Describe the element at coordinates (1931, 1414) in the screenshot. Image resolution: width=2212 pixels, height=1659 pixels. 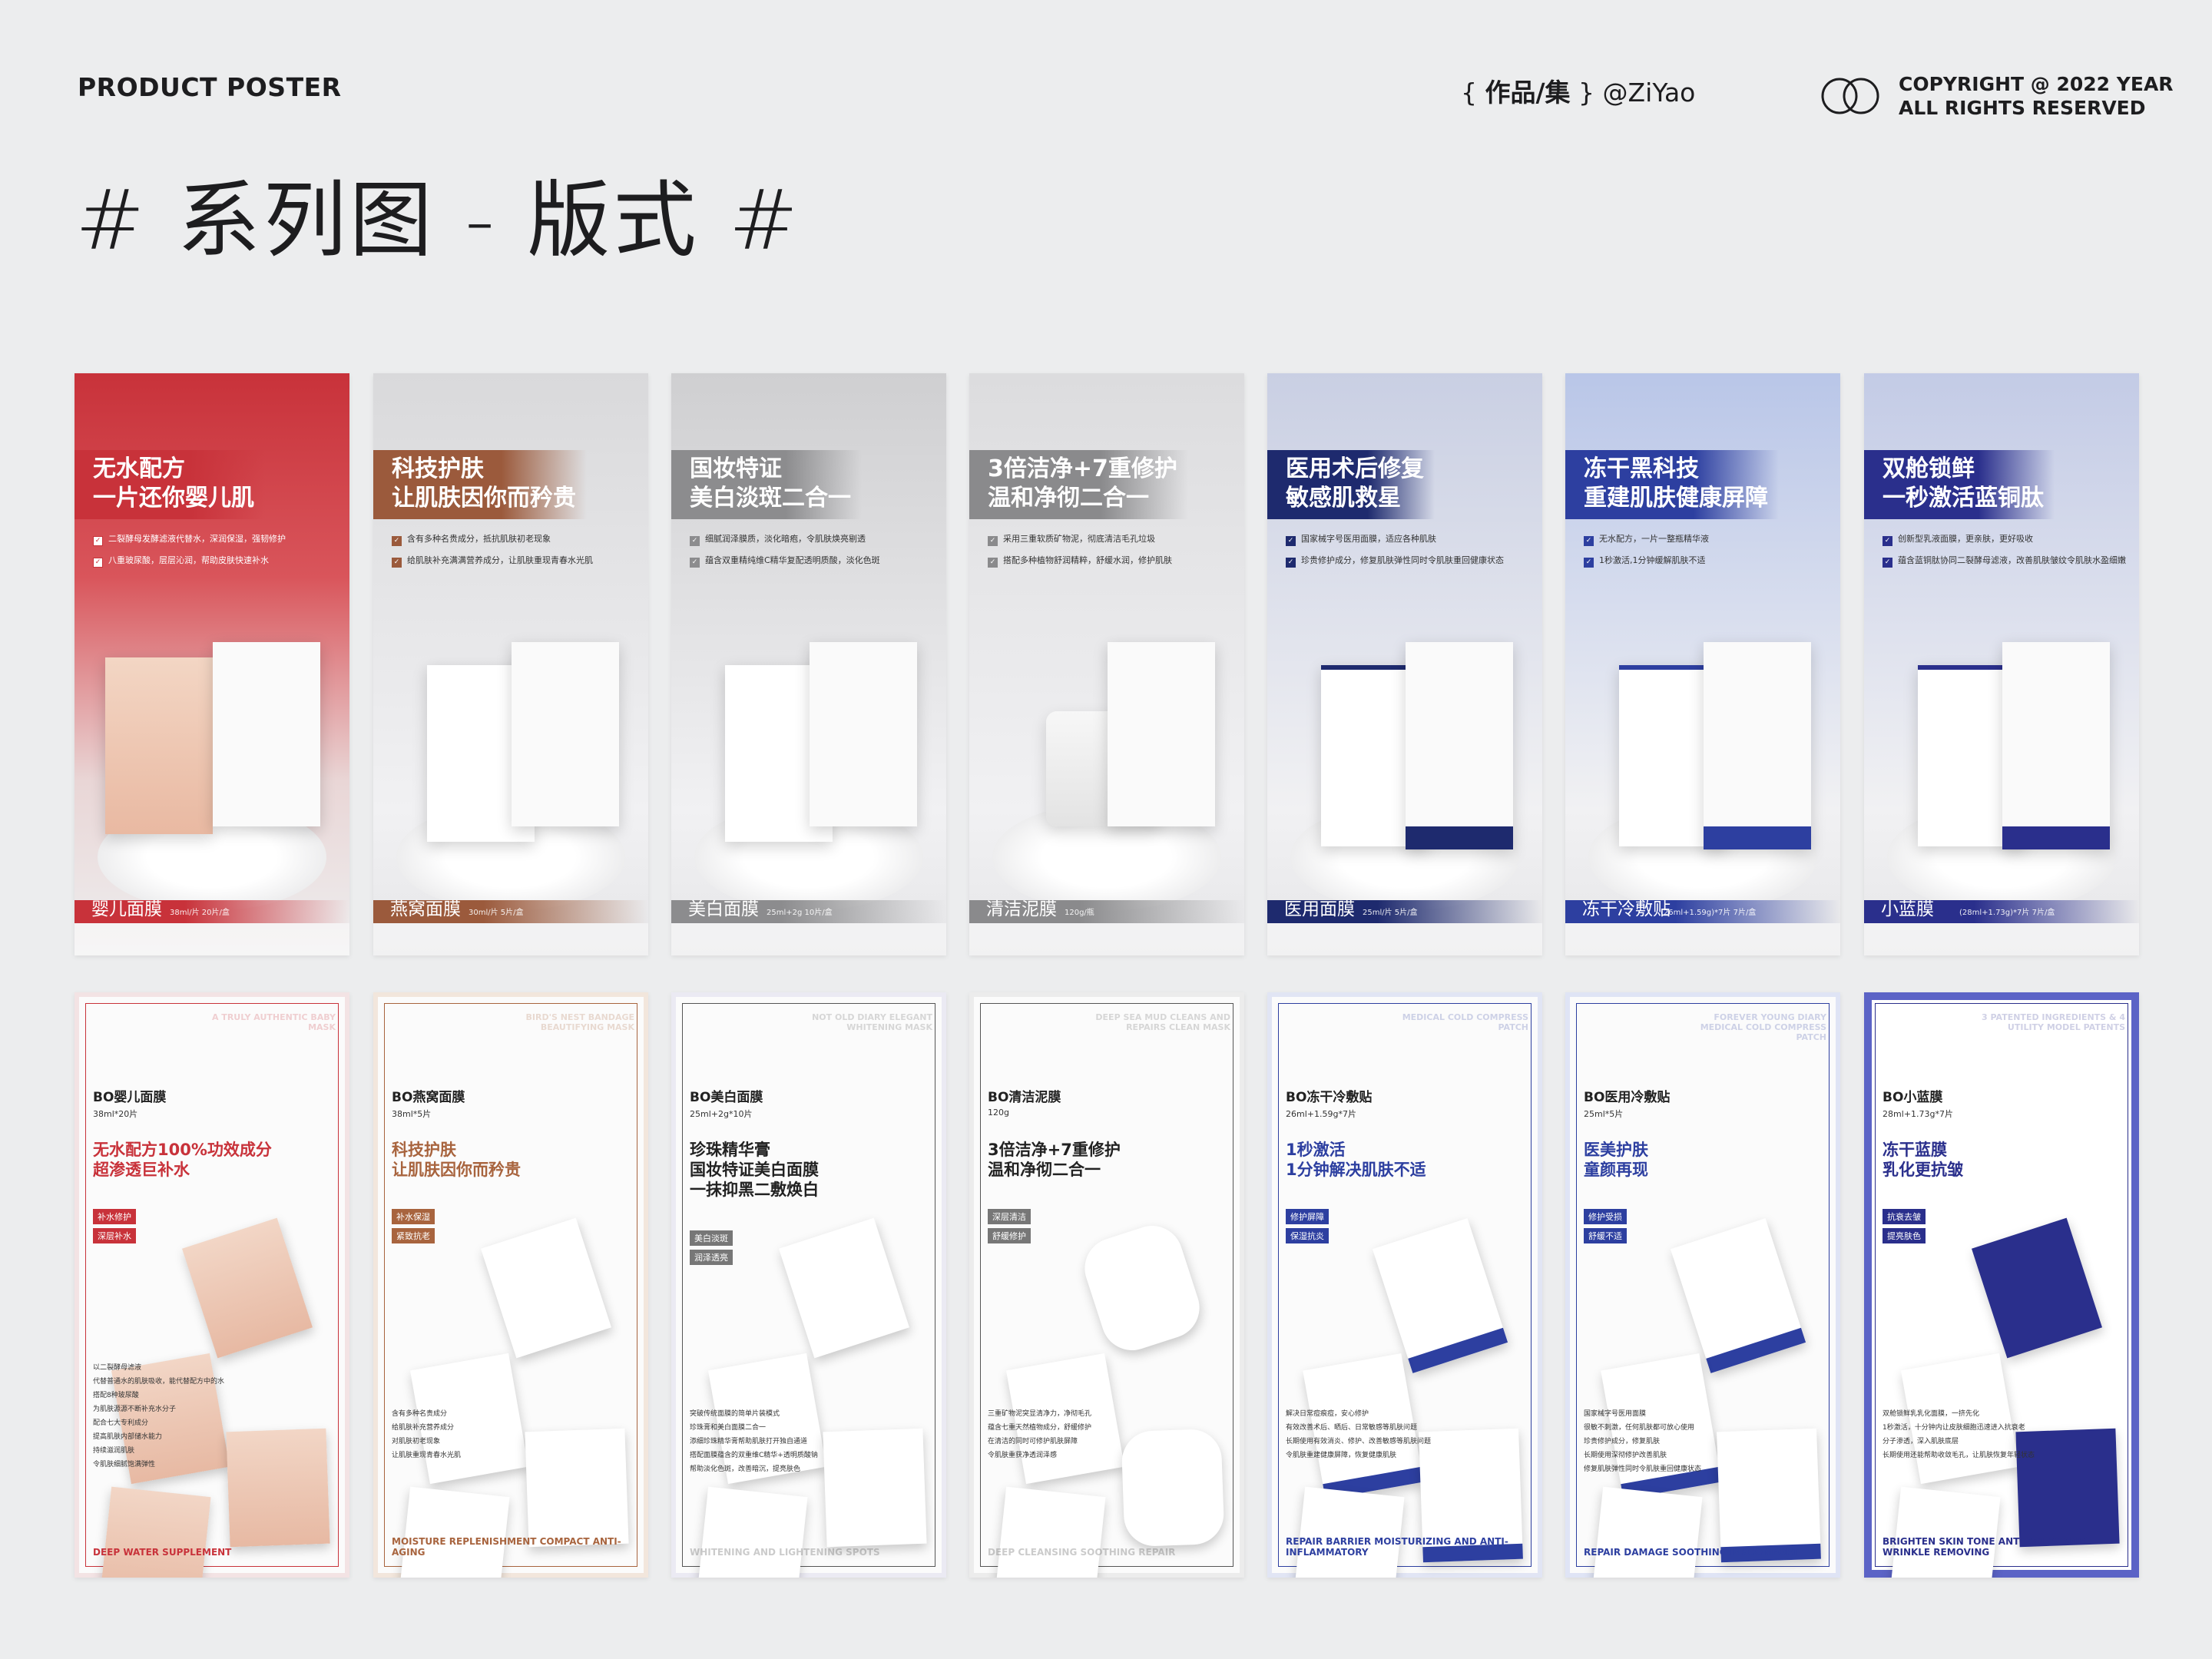
I see `benefit-item: 双舱锁鲜乳乳化面膜，一挤先化` at that location.